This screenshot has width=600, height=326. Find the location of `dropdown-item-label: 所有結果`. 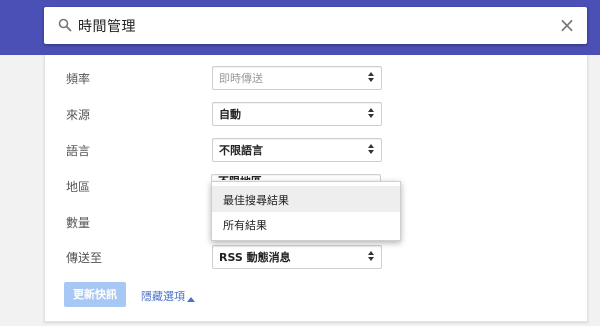

dropdown-item-label: 所有結果 is located at coordinates (245, 225).